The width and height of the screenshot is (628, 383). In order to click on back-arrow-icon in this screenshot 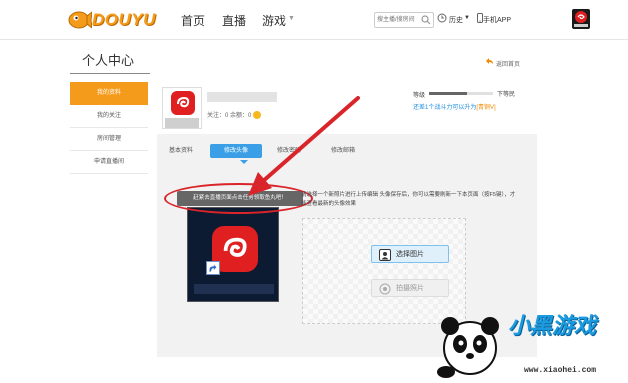, I will do `click(490, 62)`.